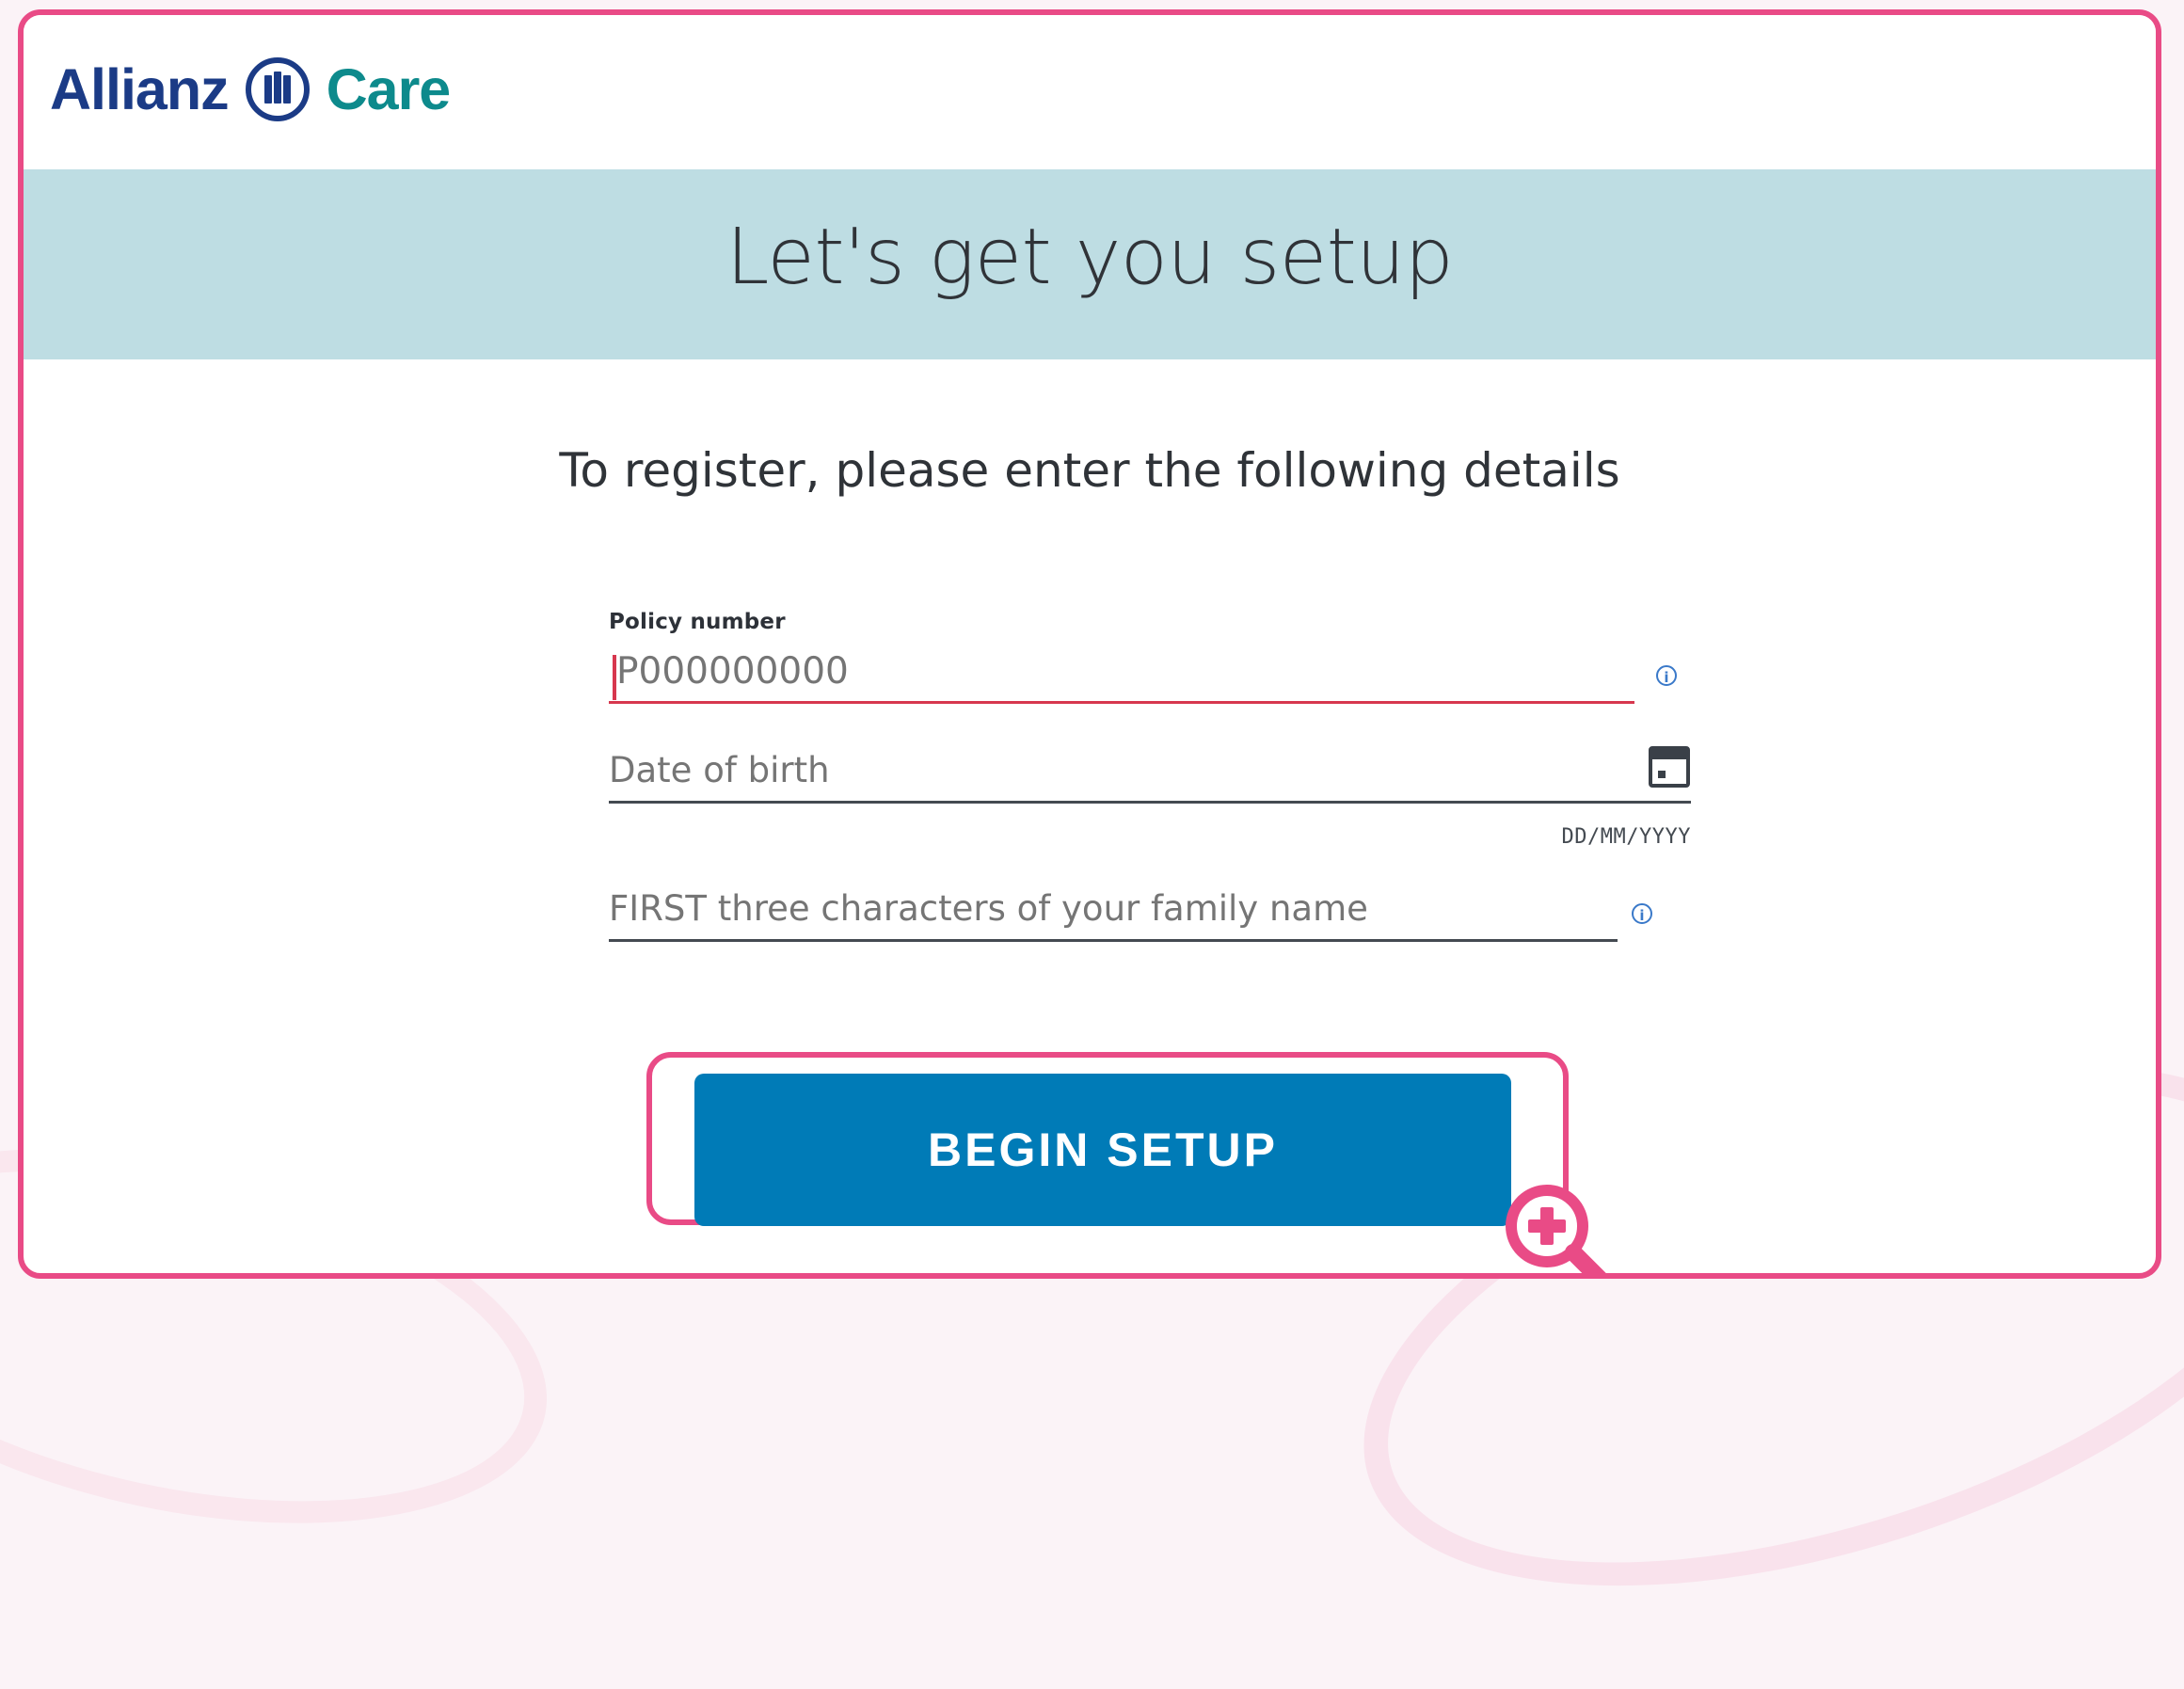  I want to click on allianz-eagle-icon, so click(277, 89).